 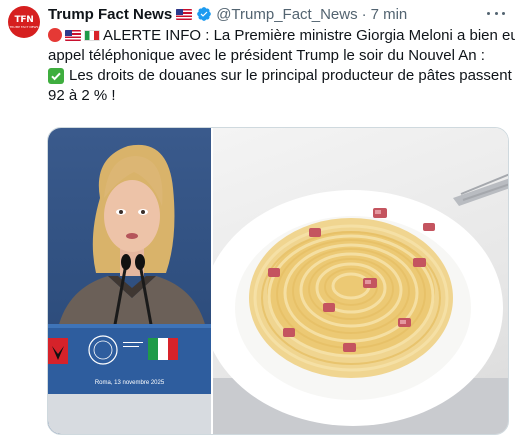 I want to click on display-name: Trump Fact News, so click(x=110, y=14).